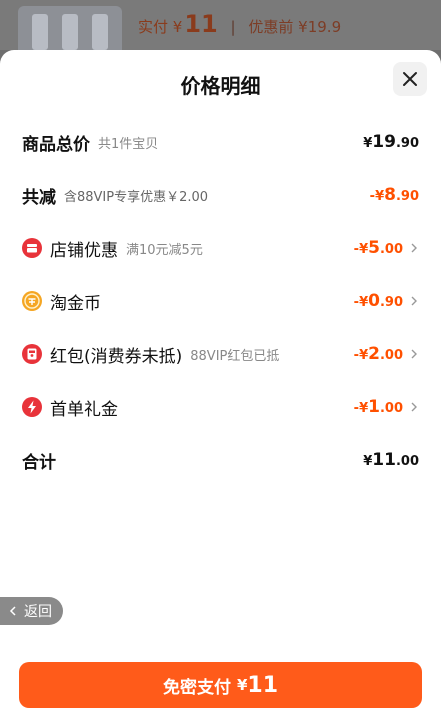  Describe the element at coordinates (84, 409) in the screenshot. I see `first-order-gift-label: 首单礼金` at that location.